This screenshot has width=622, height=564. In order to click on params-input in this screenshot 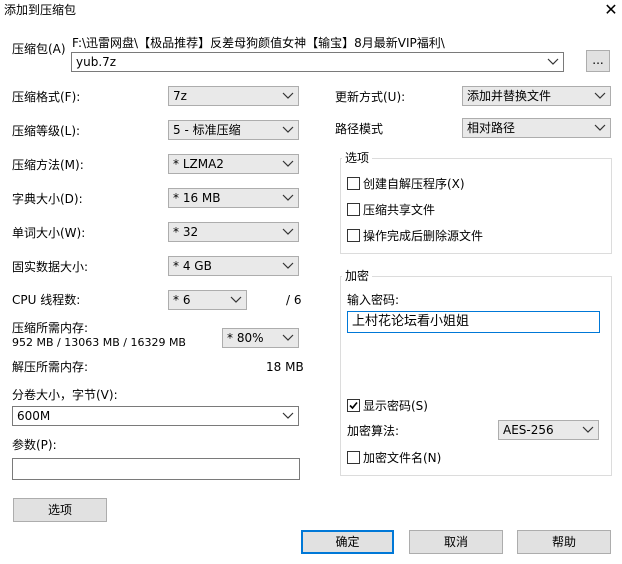, I will do `click(156, 469)`.